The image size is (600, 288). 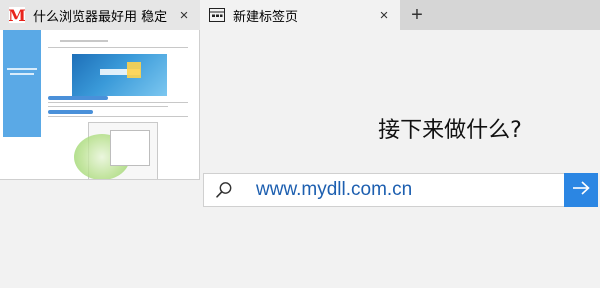 What do you see at coordinates (119, 75) in the screenshot?
I see `preview-banner-image` at bounding box center [119, 75].